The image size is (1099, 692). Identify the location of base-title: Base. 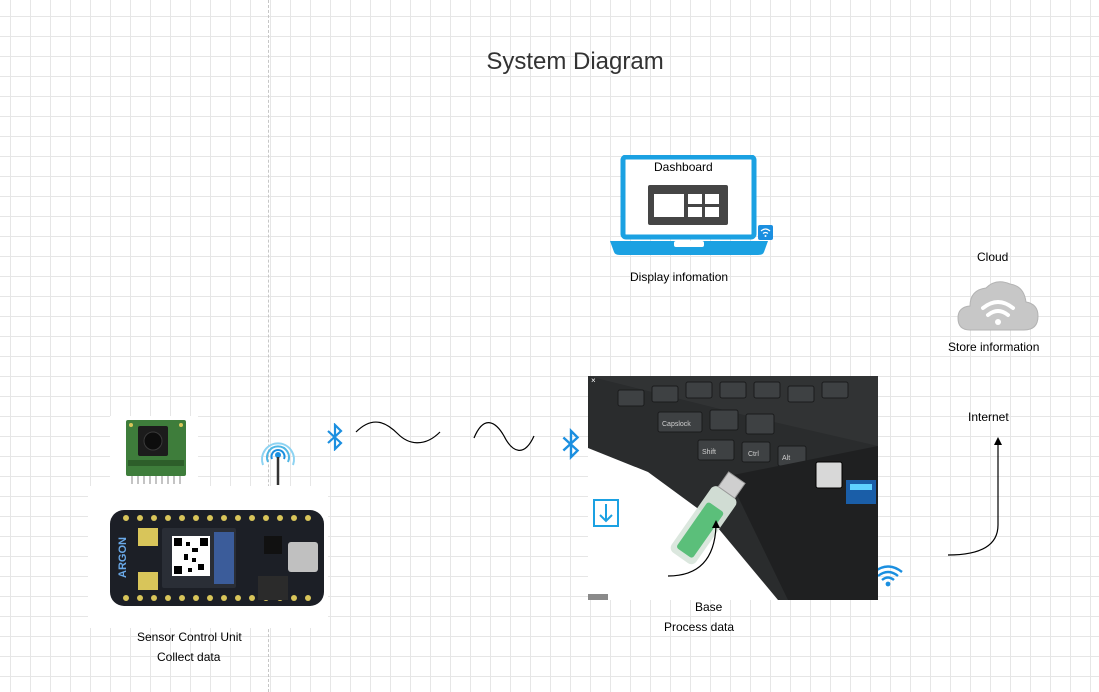
(709, 607).